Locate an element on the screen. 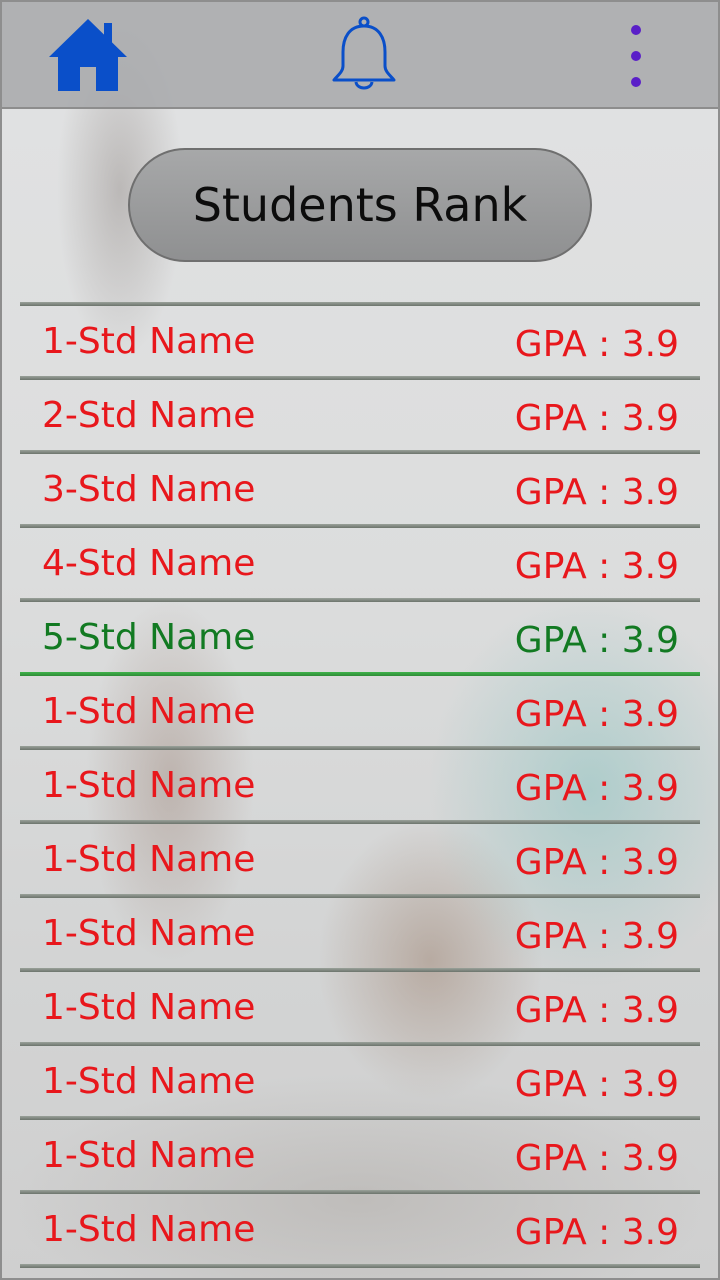  student-name: 5-Std Name is located at coordinates (149, 637).